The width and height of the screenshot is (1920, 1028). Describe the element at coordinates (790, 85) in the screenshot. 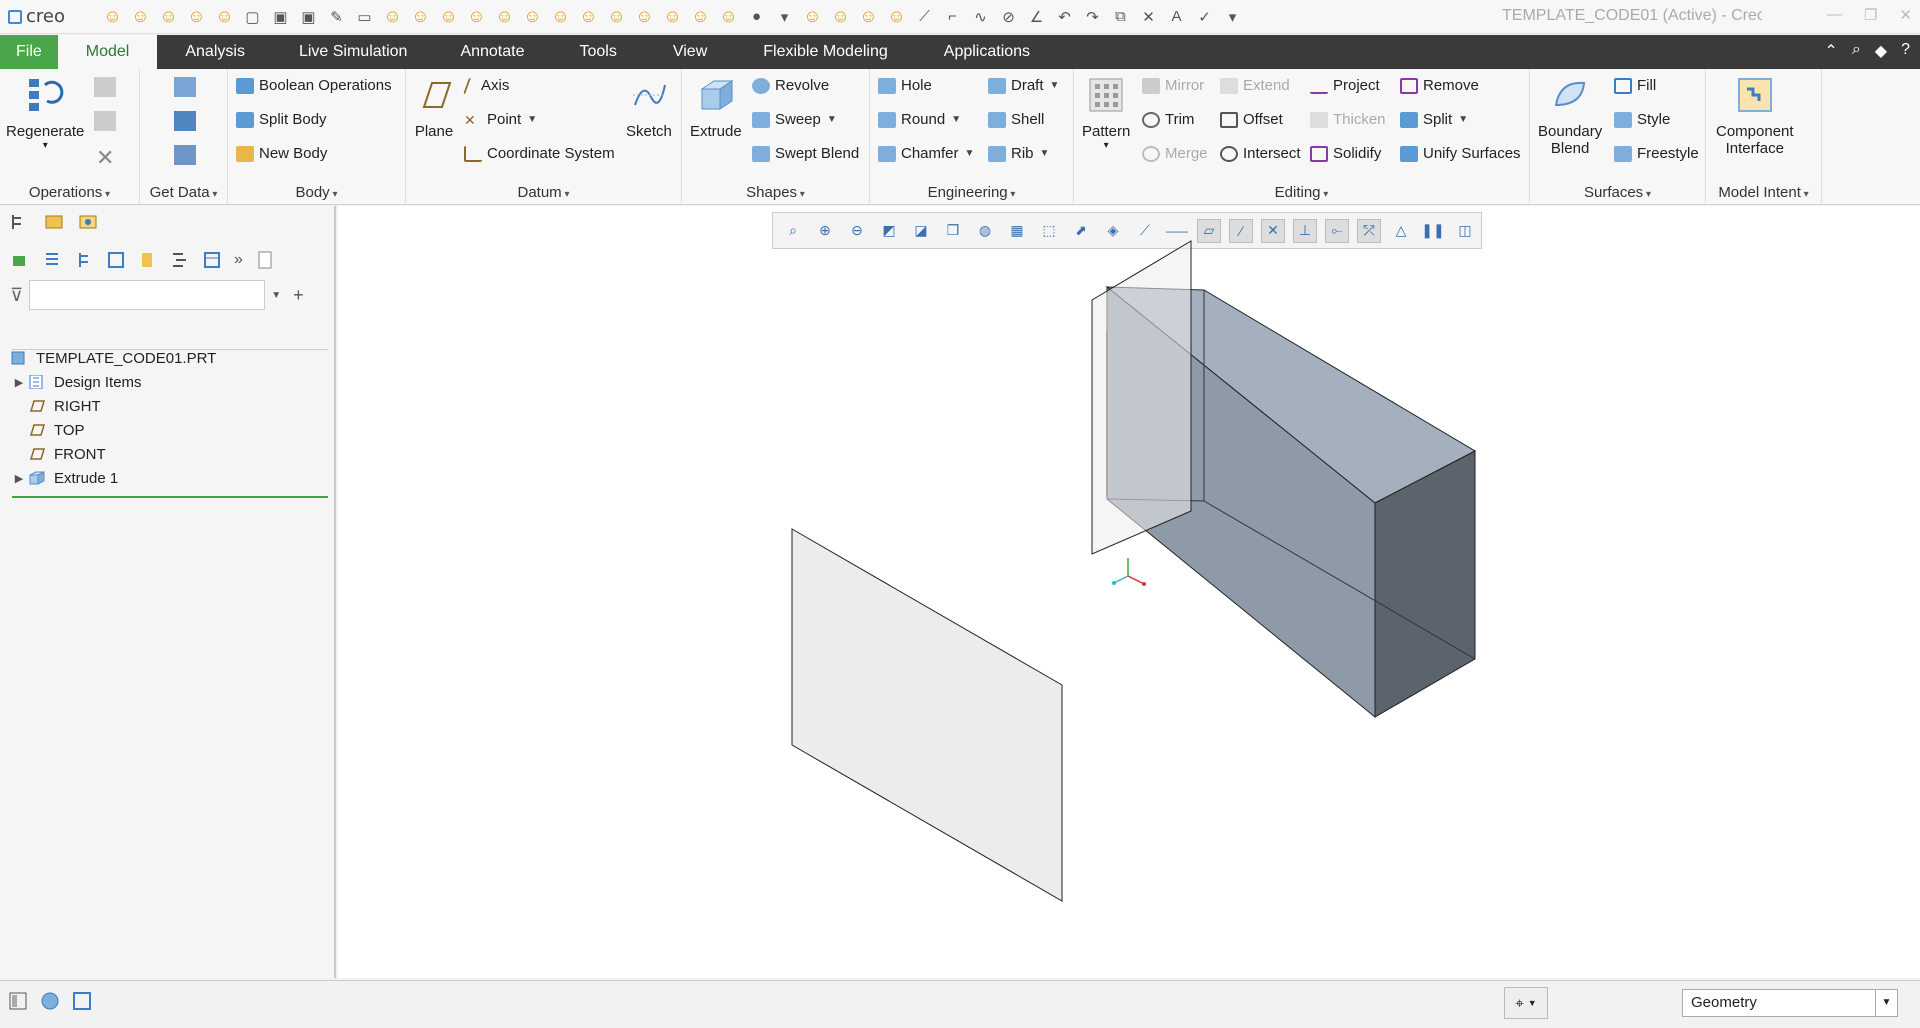

I see `revolve-button: Revolve` at that location.